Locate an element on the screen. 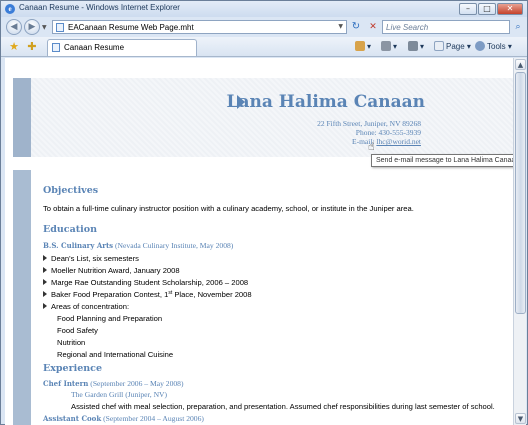 The width and height of the screenshot is (528, 425). recent-pages-dropdown-icon: ▼ is located at coordinates (44, 27).